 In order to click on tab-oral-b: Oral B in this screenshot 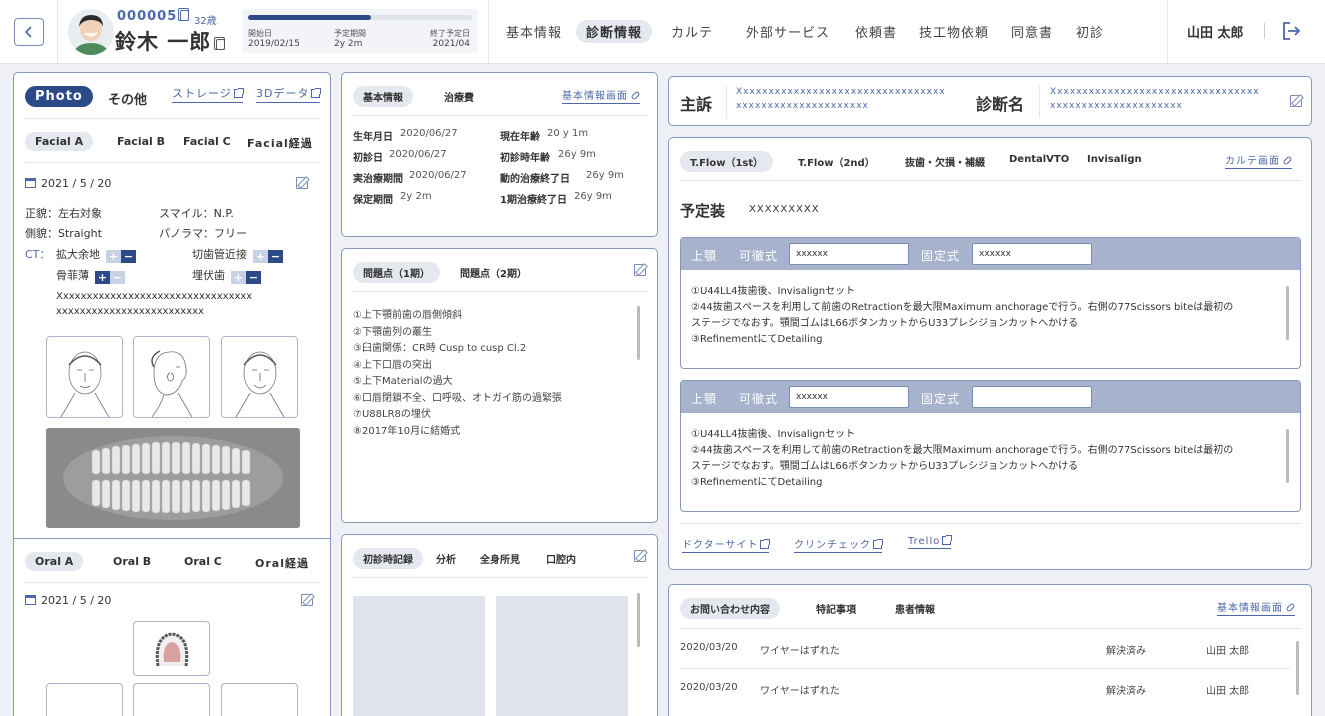, I will do `click(132, 561)`.